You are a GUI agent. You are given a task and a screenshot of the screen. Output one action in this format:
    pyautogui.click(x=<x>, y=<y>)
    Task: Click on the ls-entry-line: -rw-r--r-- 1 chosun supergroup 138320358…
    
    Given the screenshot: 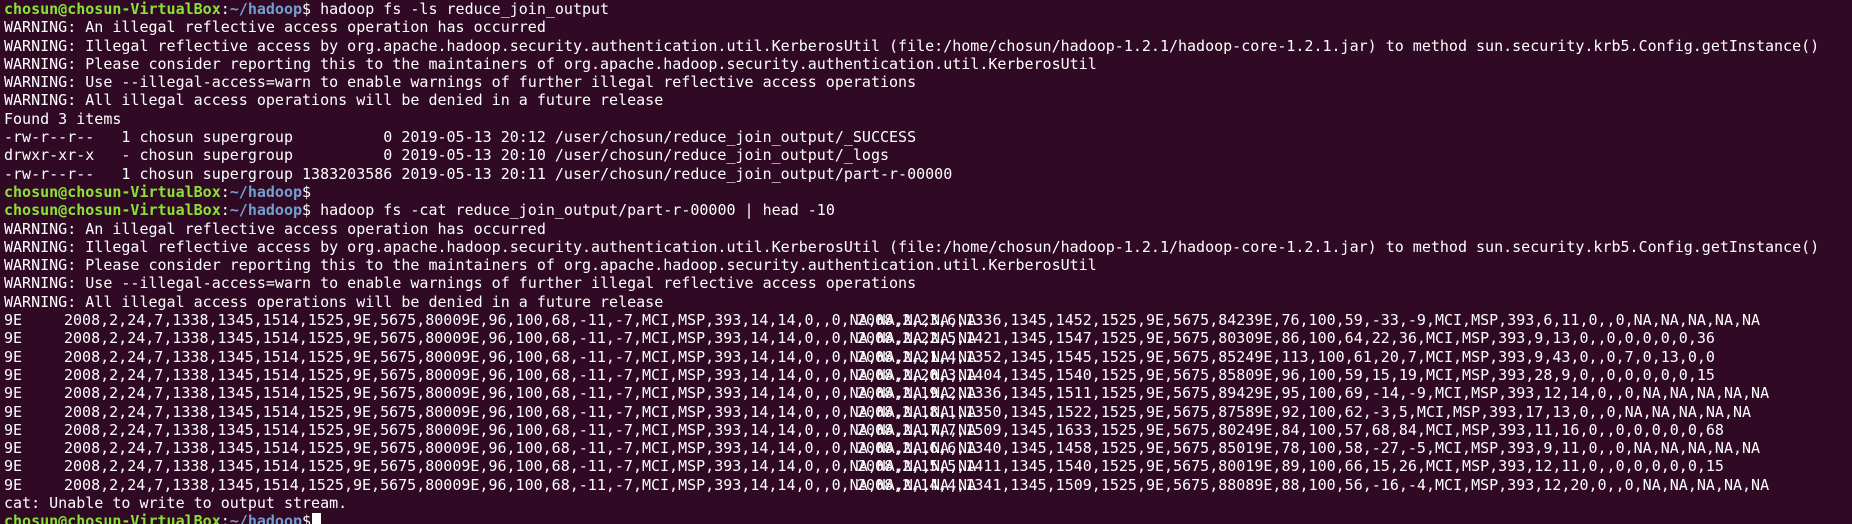 What is the action you would take?
    pyautogui.click(x=478, y=173)
    